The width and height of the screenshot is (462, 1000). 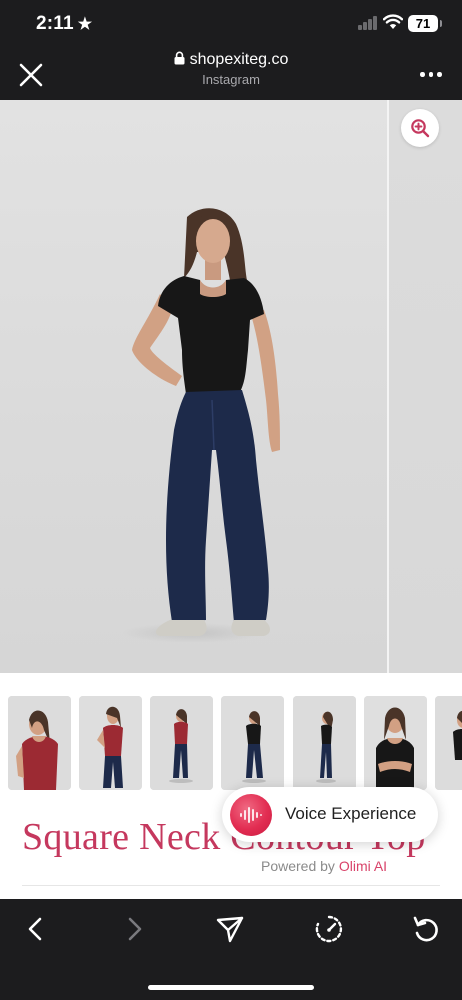 I want to click on lock-icon, so click(x=179, y=58).